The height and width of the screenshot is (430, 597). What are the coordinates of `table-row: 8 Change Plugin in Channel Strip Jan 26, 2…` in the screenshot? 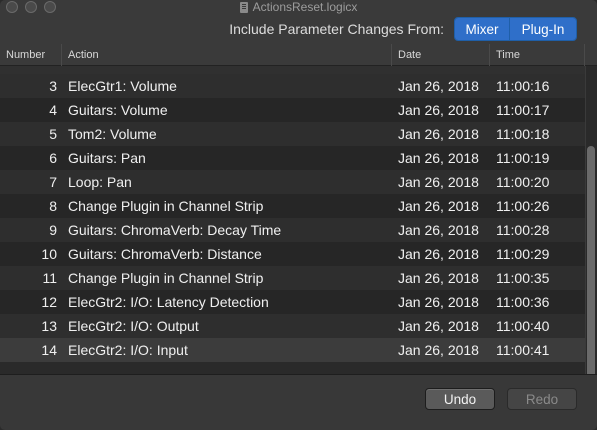 It's located at (292, 206).